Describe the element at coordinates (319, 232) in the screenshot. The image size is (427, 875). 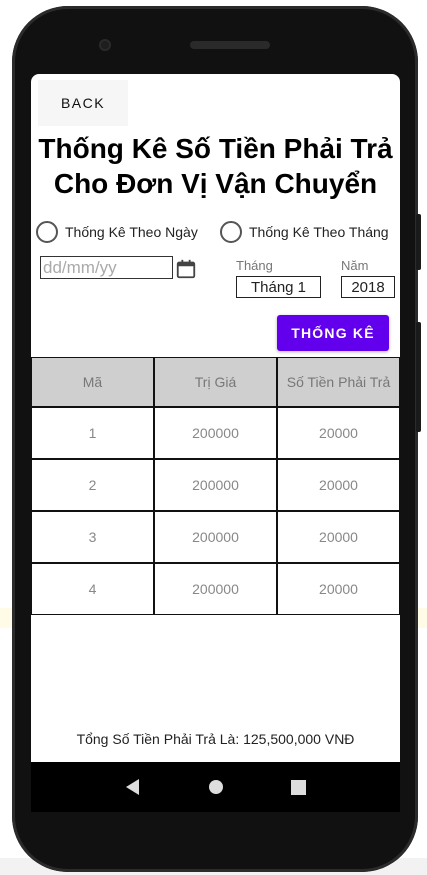
I see `radio-by-month-label: Thống Kê Theo Tháng` at that location.